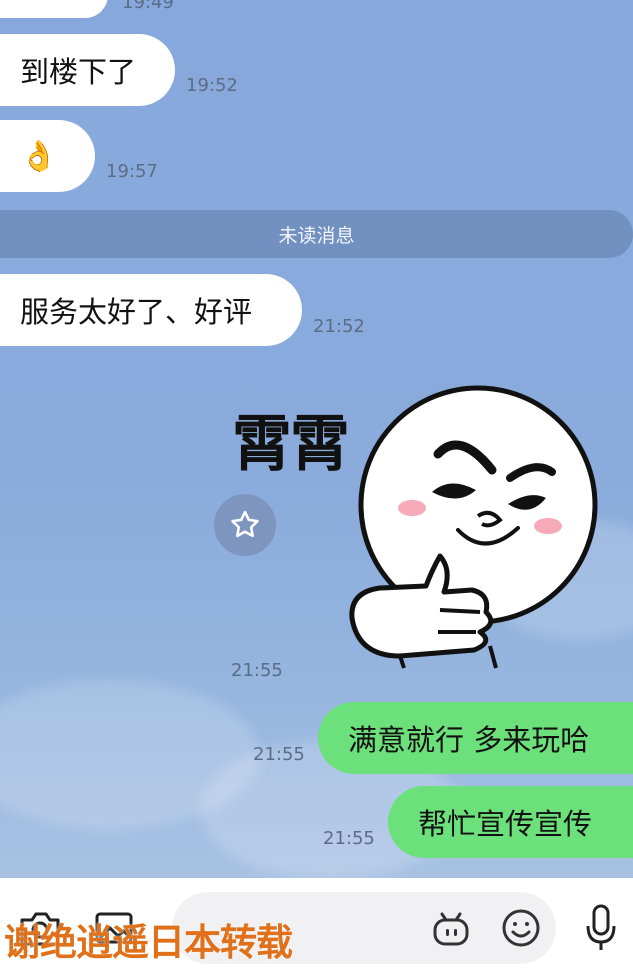 The image size is (633, 978). Describe the element at coordinates (469, 740) in the screenshot. I see `message-text: 满意就行 多来玩哈` at that location.